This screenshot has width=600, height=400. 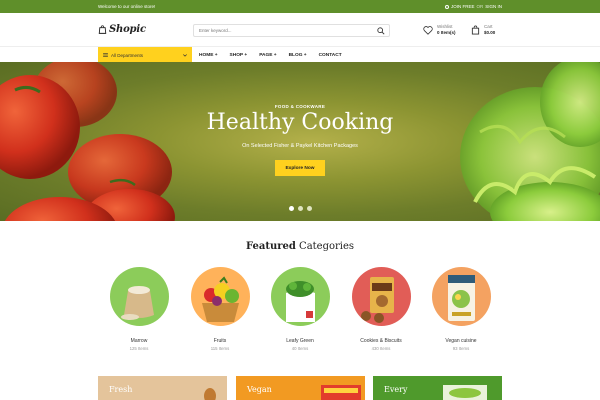 What do you see at coordinates (428, 30) in the screenshot?
I see `heart-icon` at bounding box center [428, 30].